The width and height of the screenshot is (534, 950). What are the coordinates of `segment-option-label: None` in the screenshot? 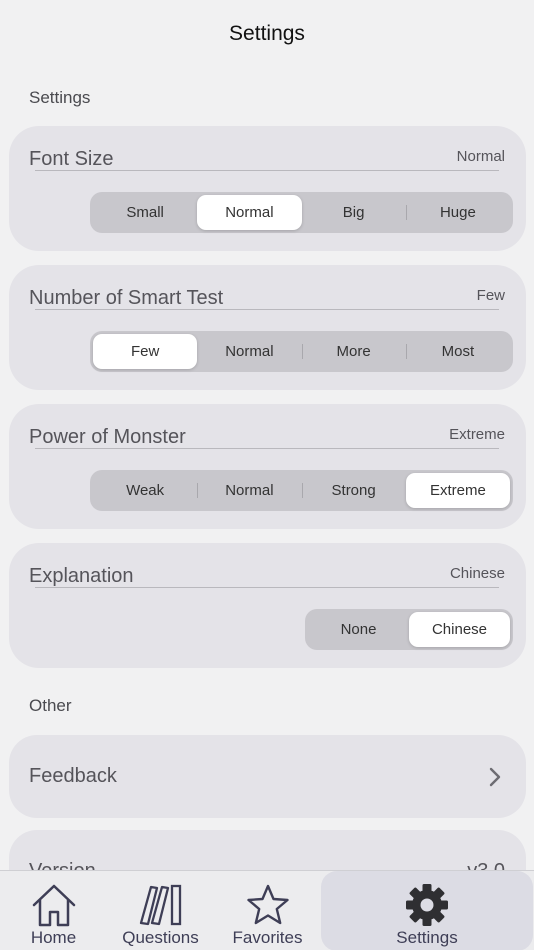 It's located at (358, 629).